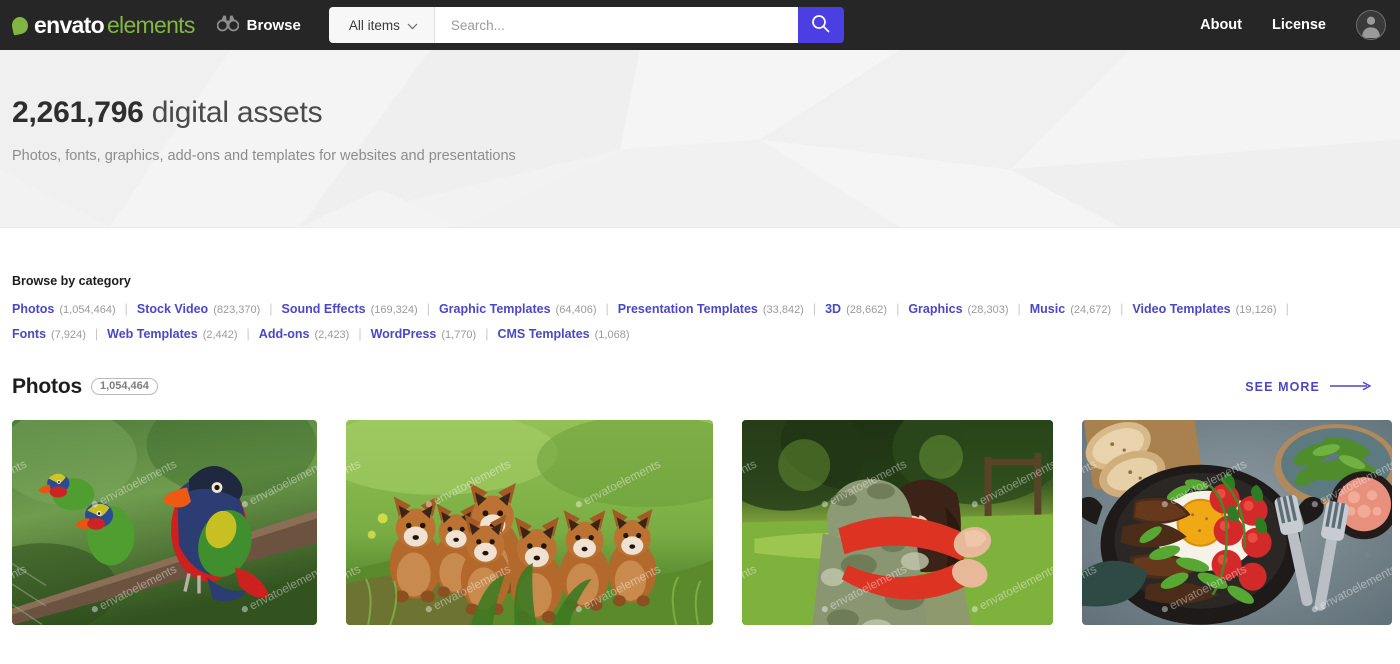  What do you see at coordinates (1282, 387) in the screenshot?
I see `see-more-label: SEE MORE` at bounding box center [1282, 387].